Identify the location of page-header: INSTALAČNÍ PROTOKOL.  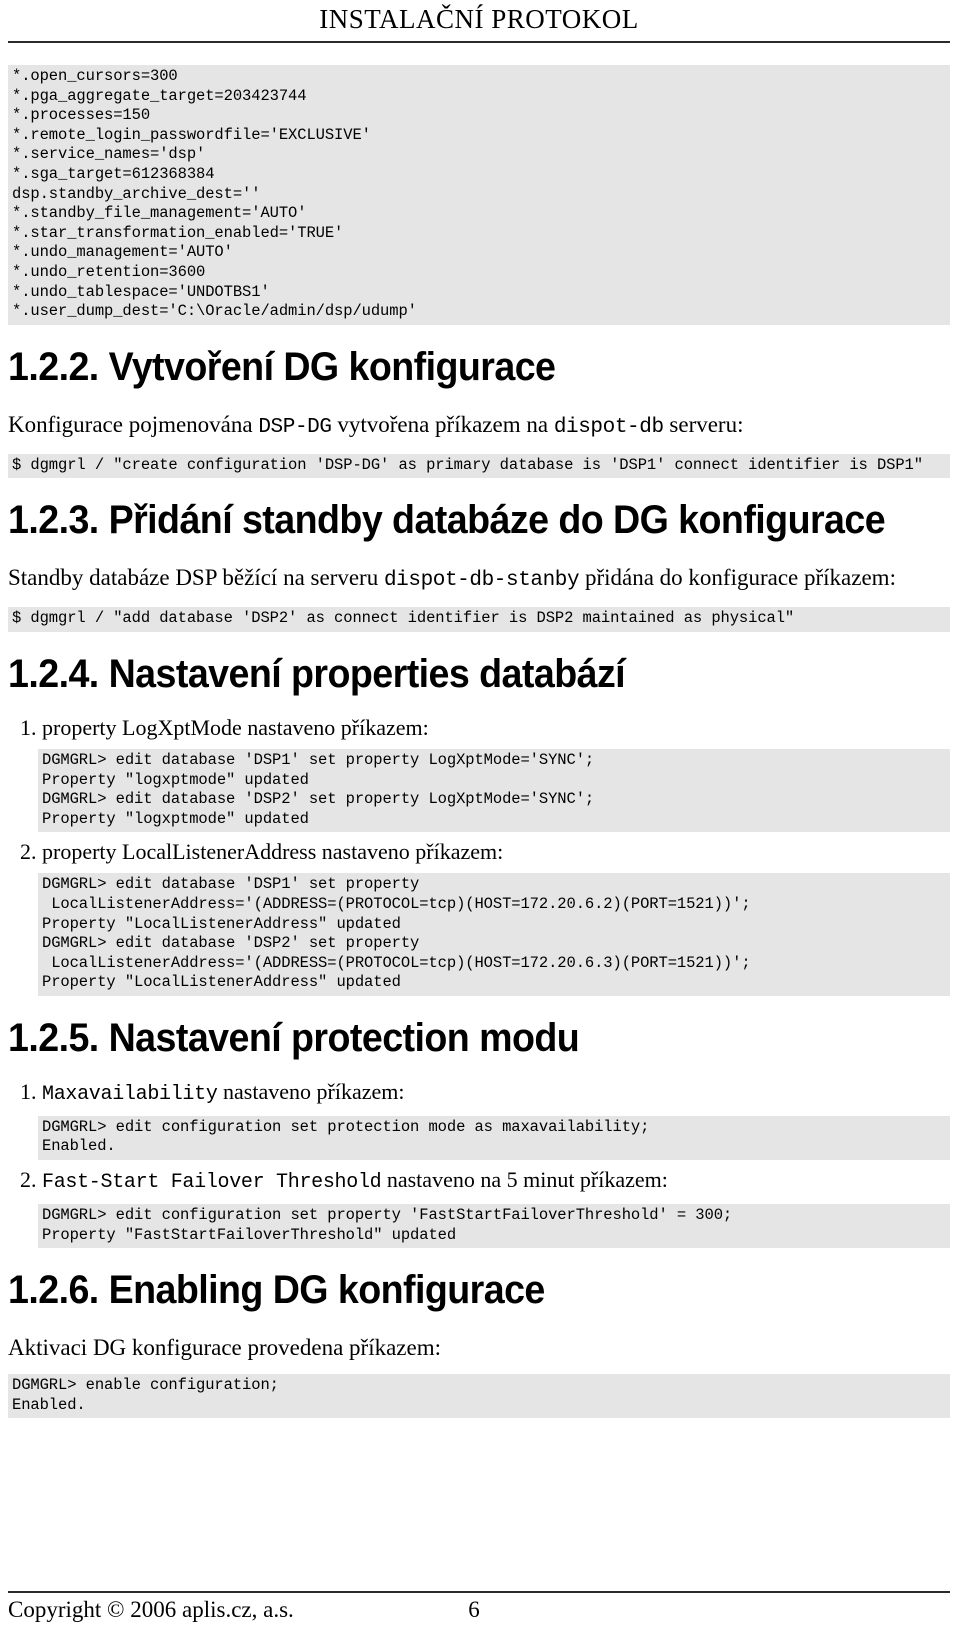
(479, 22).